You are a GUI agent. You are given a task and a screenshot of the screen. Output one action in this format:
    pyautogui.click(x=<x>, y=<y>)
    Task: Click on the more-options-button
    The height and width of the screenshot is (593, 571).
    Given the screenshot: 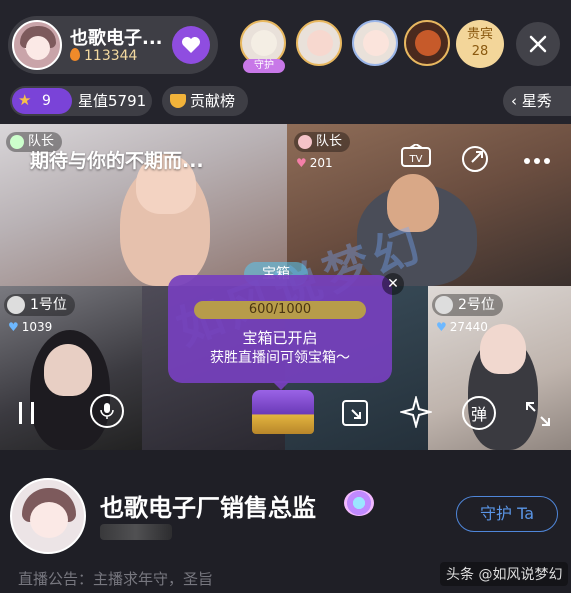 What is the action you would take?
    pyautogui.click(x=537, y=158)
    